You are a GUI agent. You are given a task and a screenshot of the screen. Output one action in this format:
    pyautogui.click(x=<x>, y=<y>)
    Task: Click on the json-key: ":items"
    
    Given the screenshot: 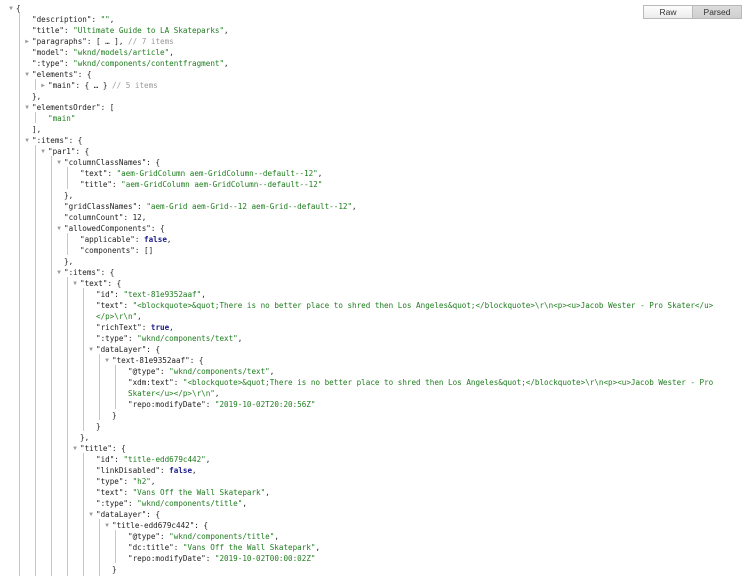 What is the action you would take?
    pyautogui.click(x=50, y=140)
    